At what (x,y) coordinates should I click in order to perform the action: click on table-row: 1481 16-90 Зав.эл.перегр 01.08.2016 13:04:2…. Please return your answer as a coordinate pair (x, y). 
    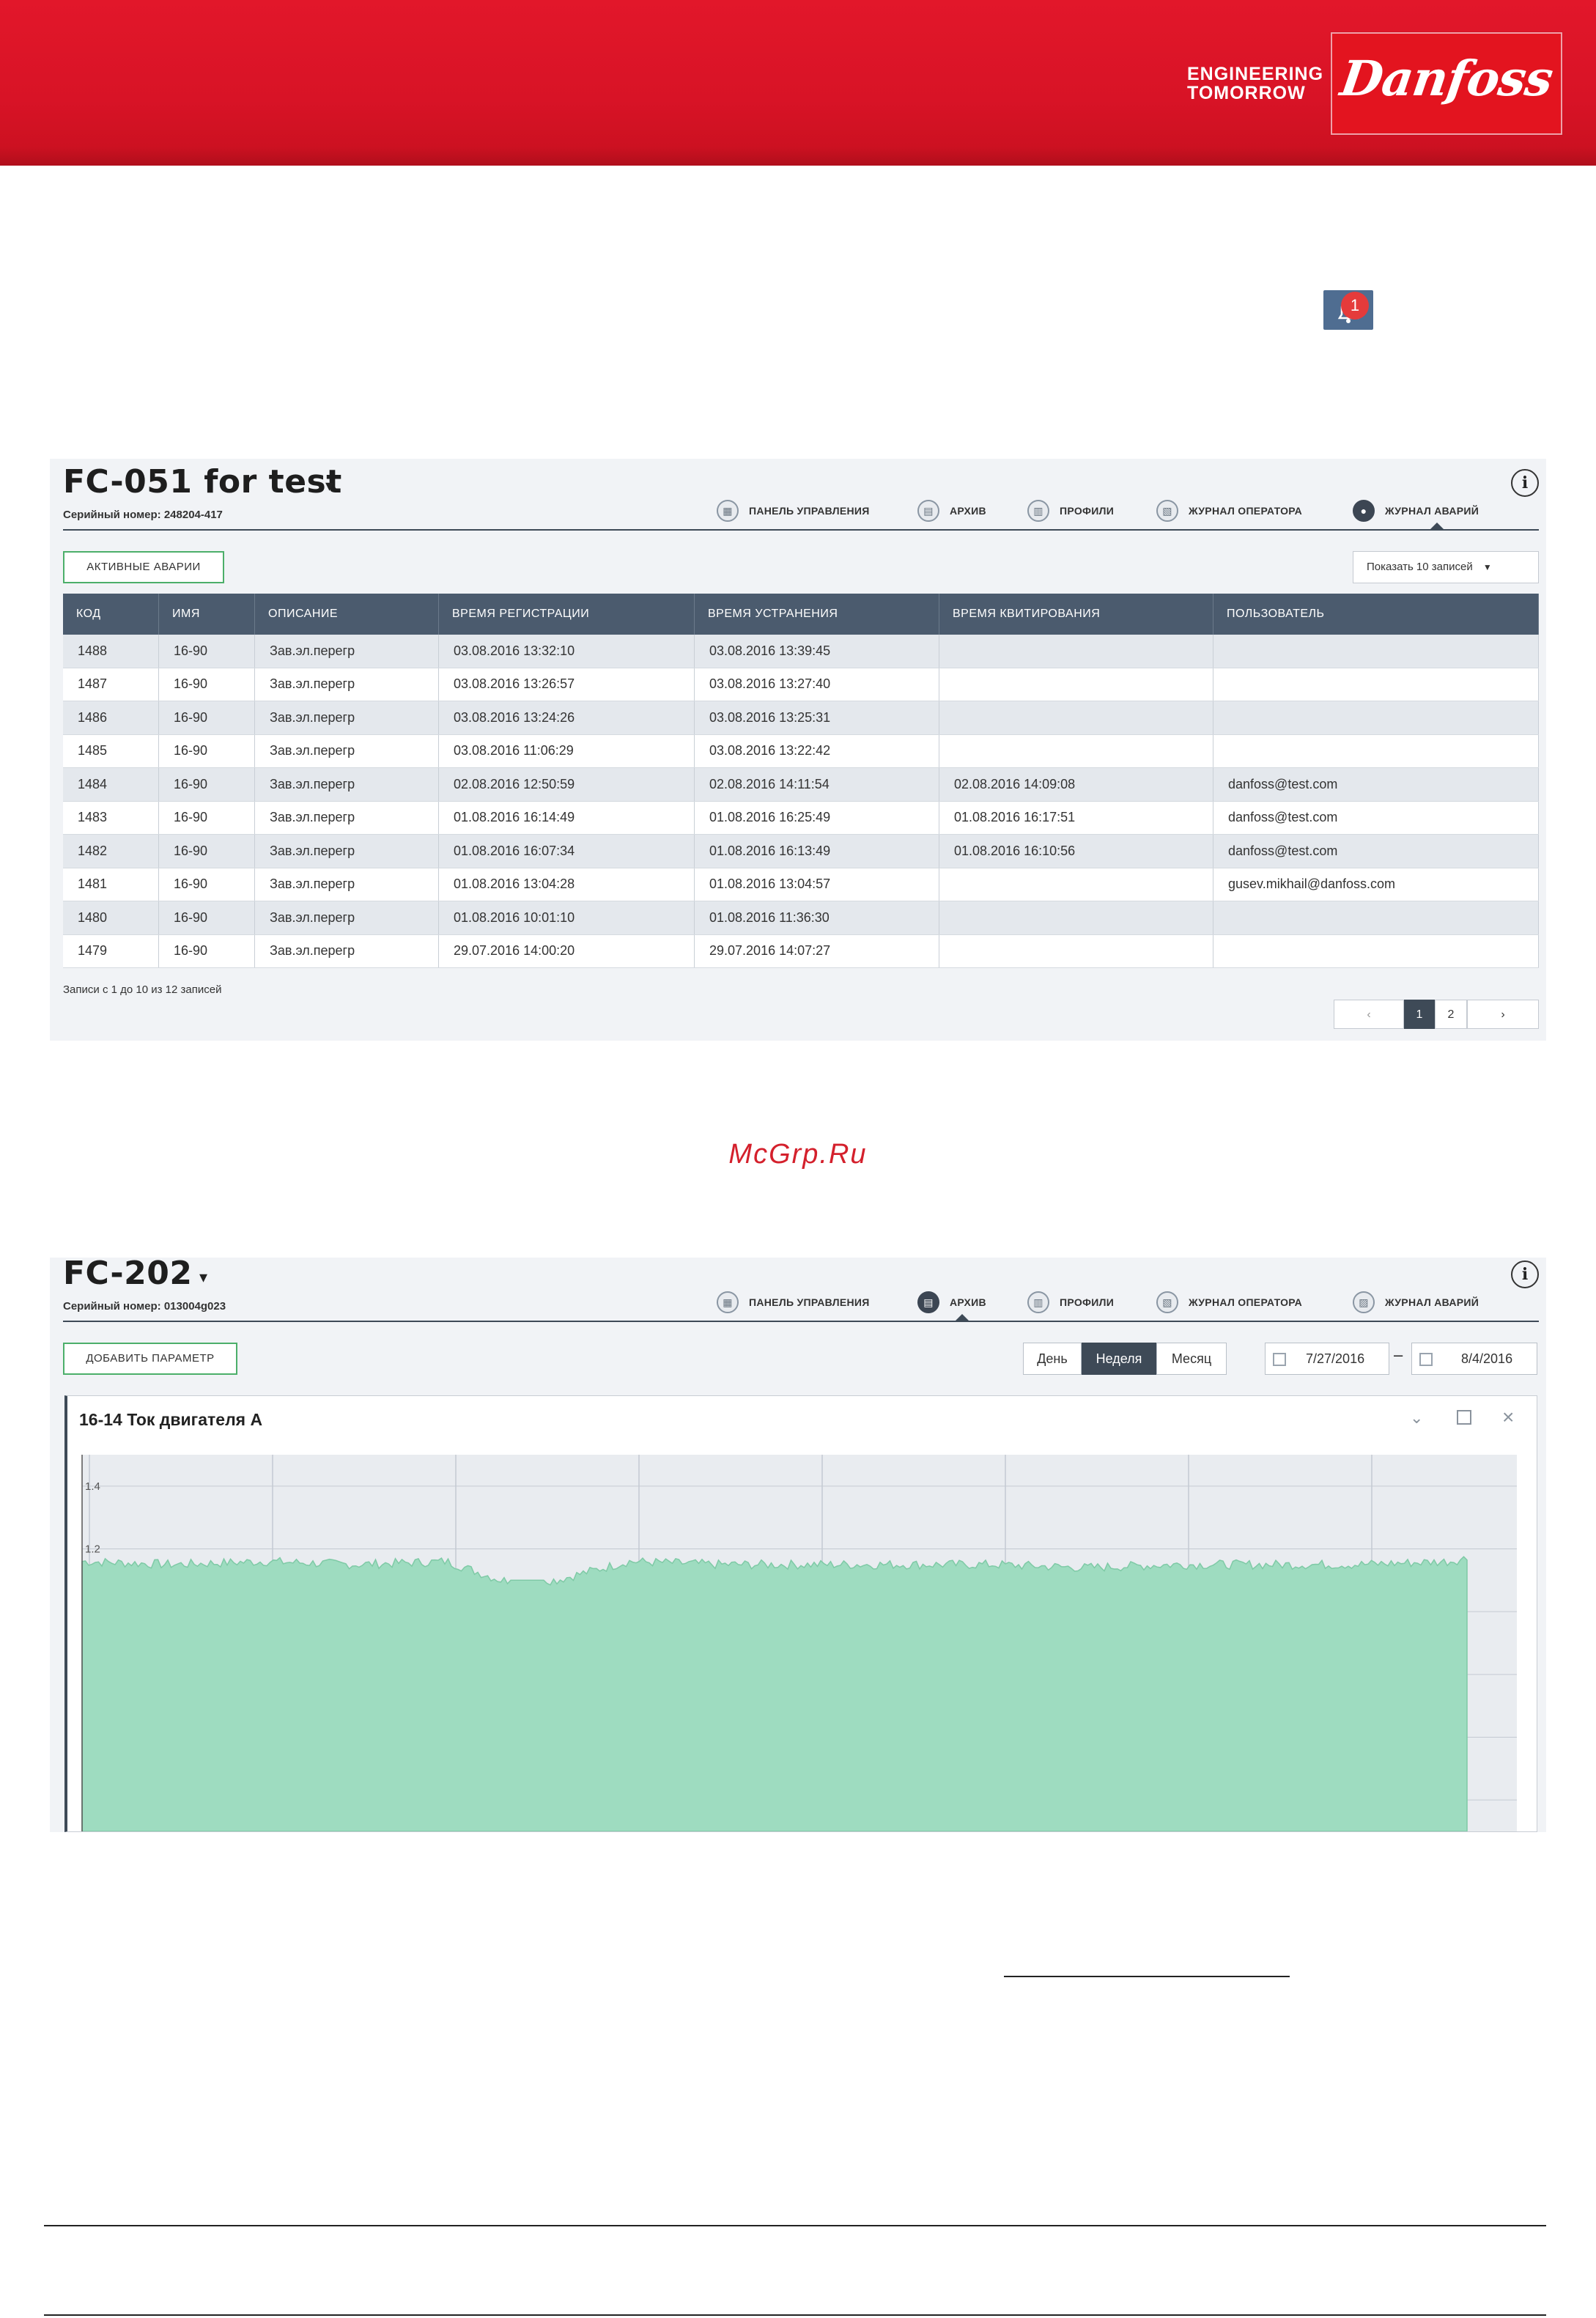
    Looking at the image, I should click on (801, 884).